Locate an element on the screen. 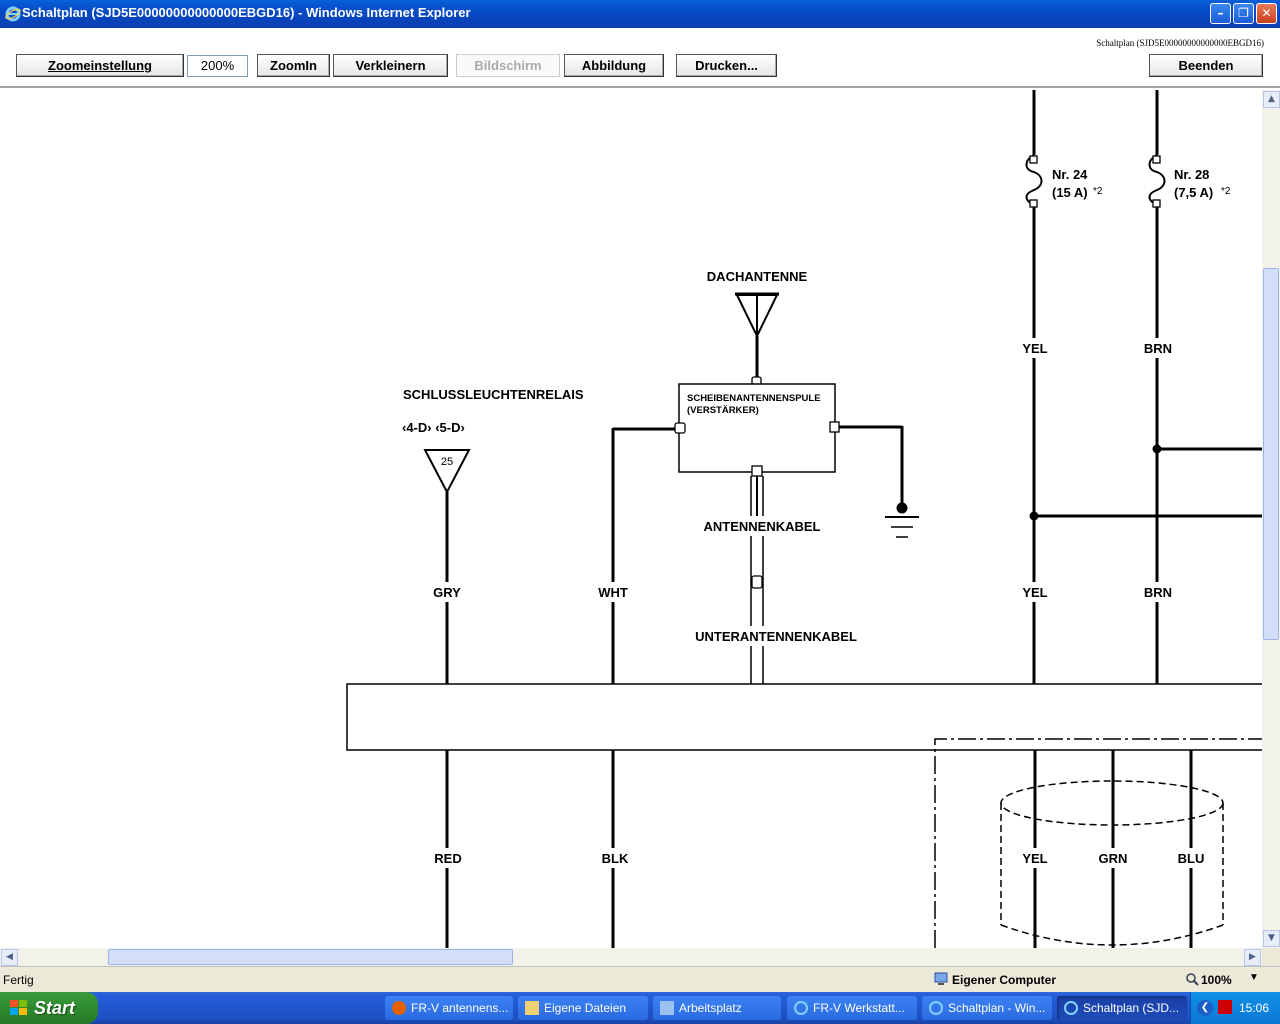  fuse-24-footnote: *2 is located at coordinates (1098, 191).